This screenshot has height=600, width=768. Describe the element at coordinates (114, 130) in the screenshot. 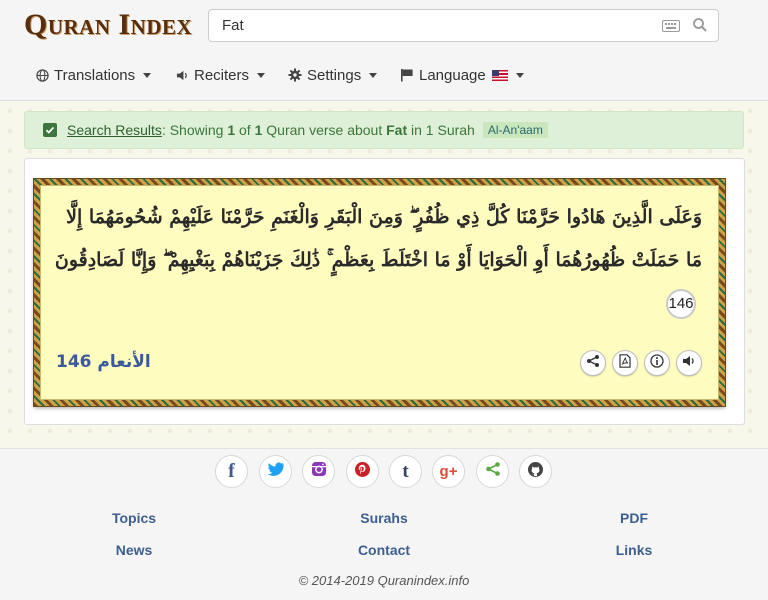

I see `search-results-link: Search Results` at that location.